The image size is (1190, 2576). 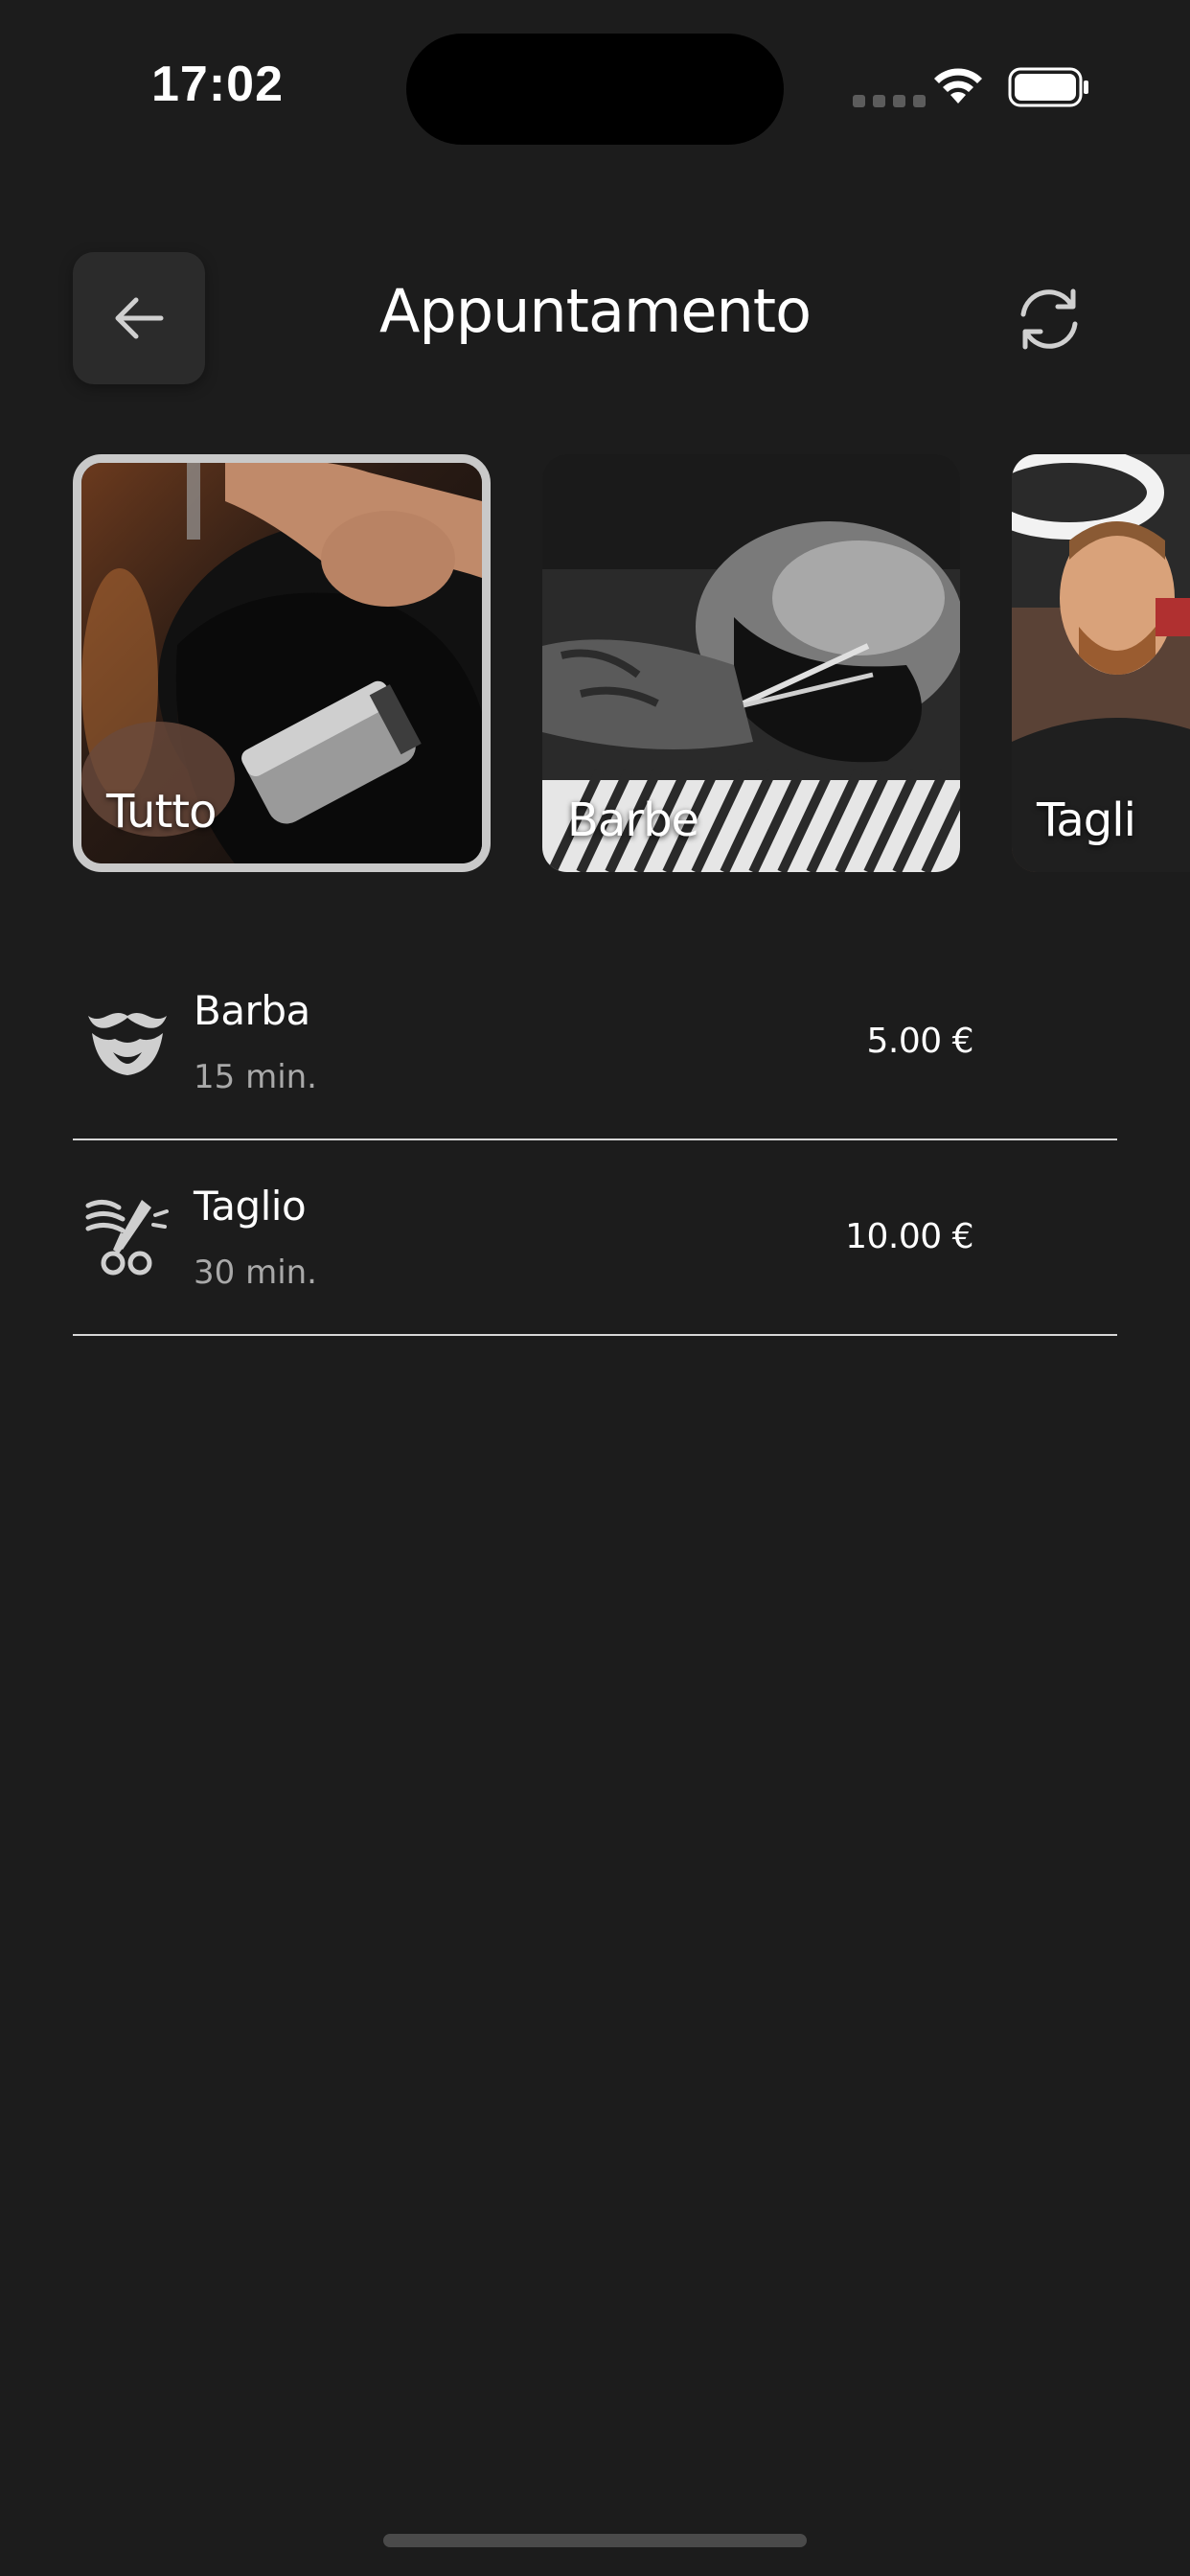 What do you see at coordinates (889, 101) in the screenshot?
I see `cellular-signal-icon` at bounding box center [889, 101].